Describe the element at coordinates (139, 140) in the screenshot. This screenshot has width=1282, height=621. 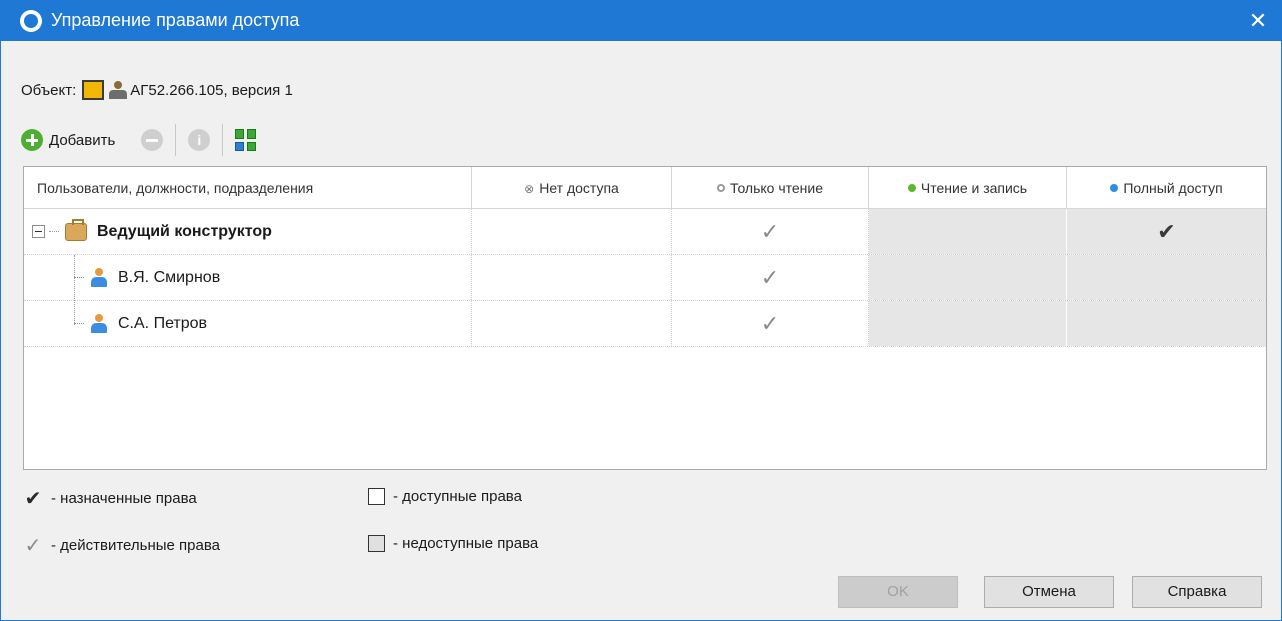
I see `toolbar: Добавить i` at that location.